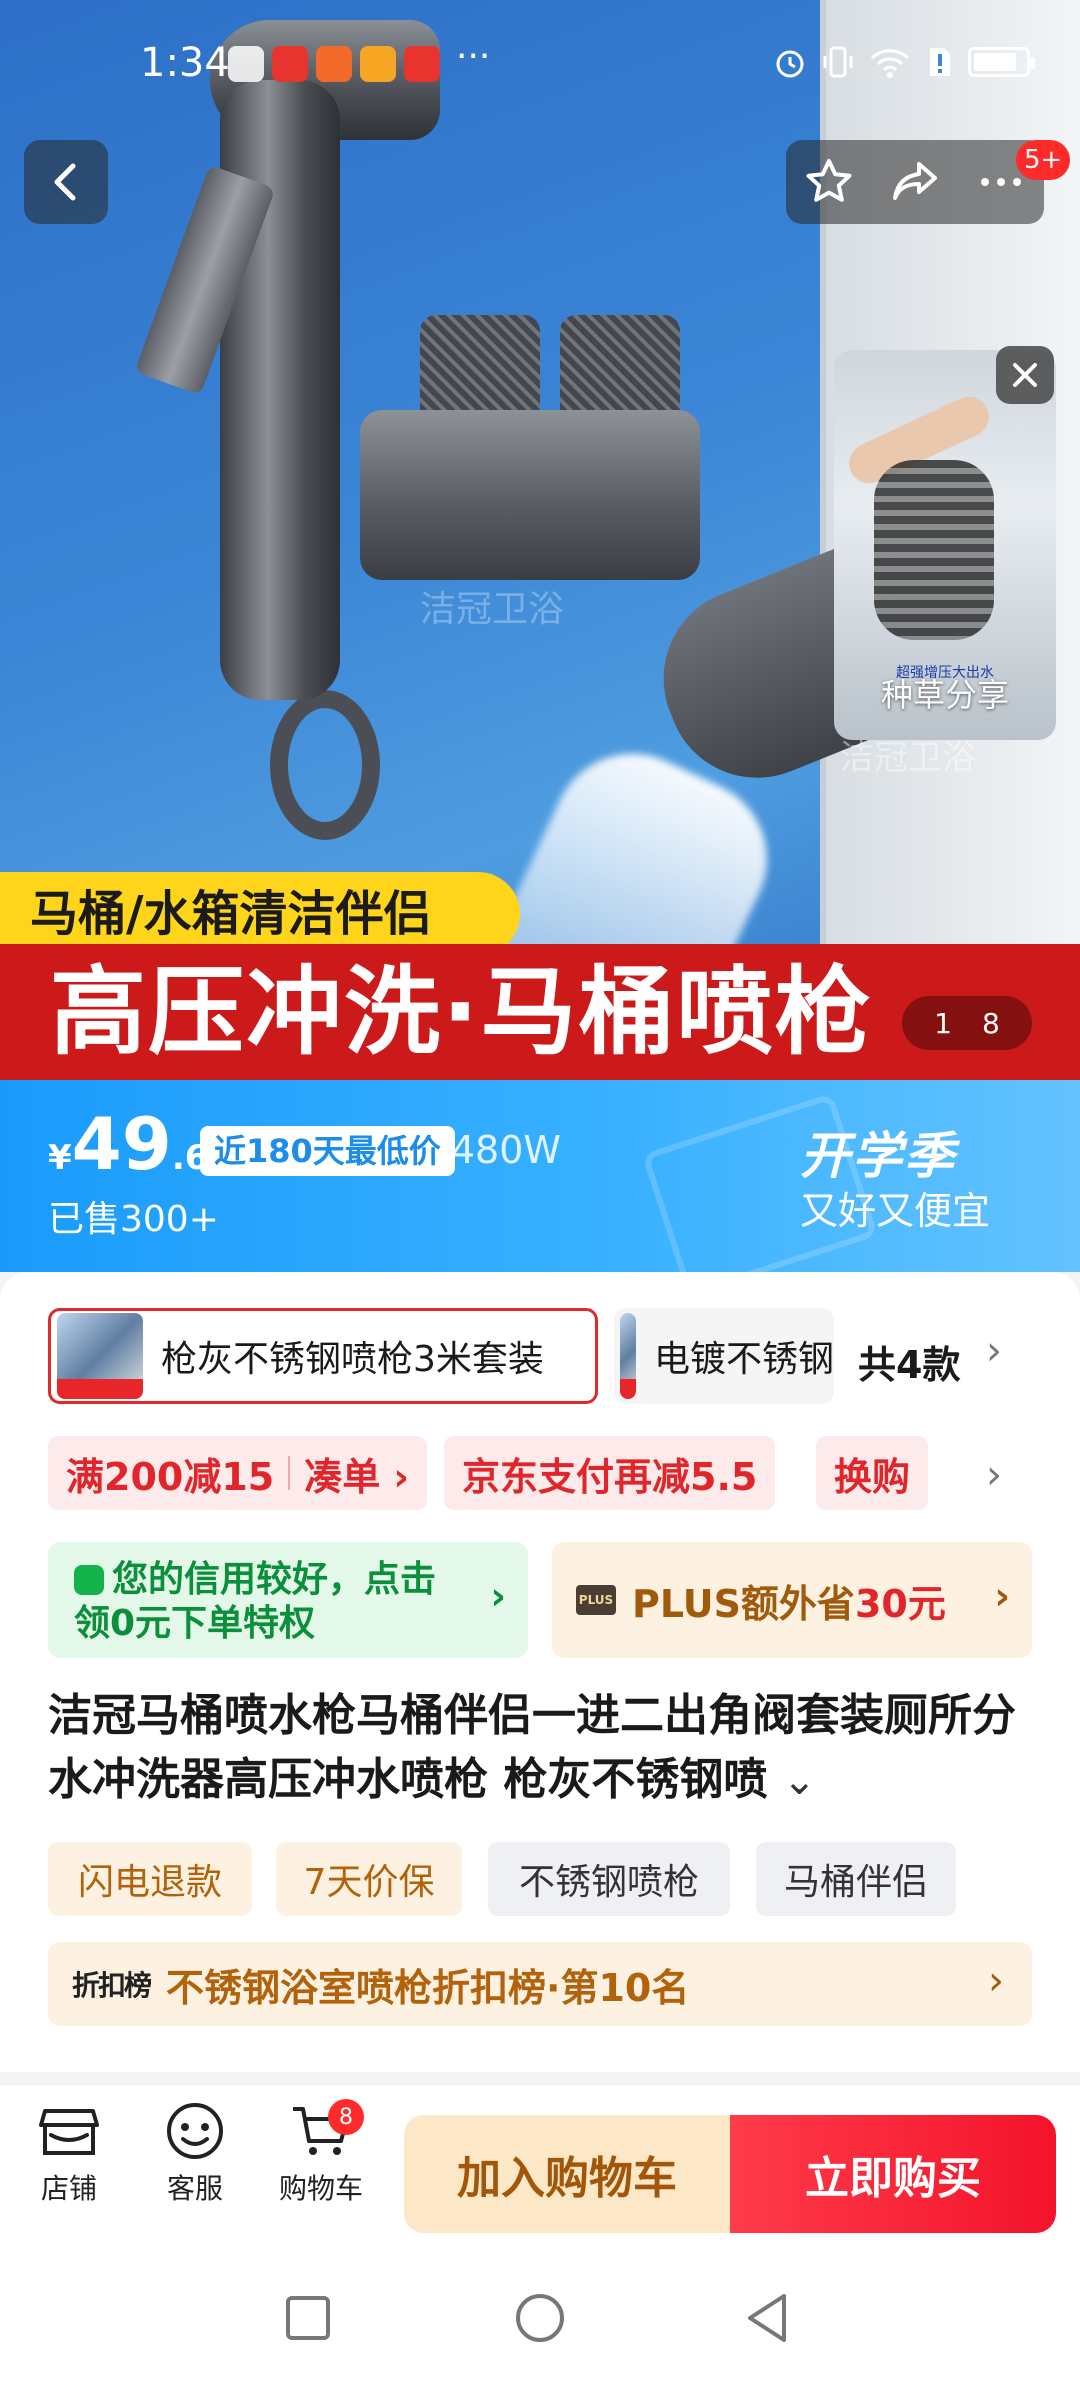 The width and height of the screenshot is (1080, 2400). I want to click on shop-button: 店铺, so click(69, 2154).